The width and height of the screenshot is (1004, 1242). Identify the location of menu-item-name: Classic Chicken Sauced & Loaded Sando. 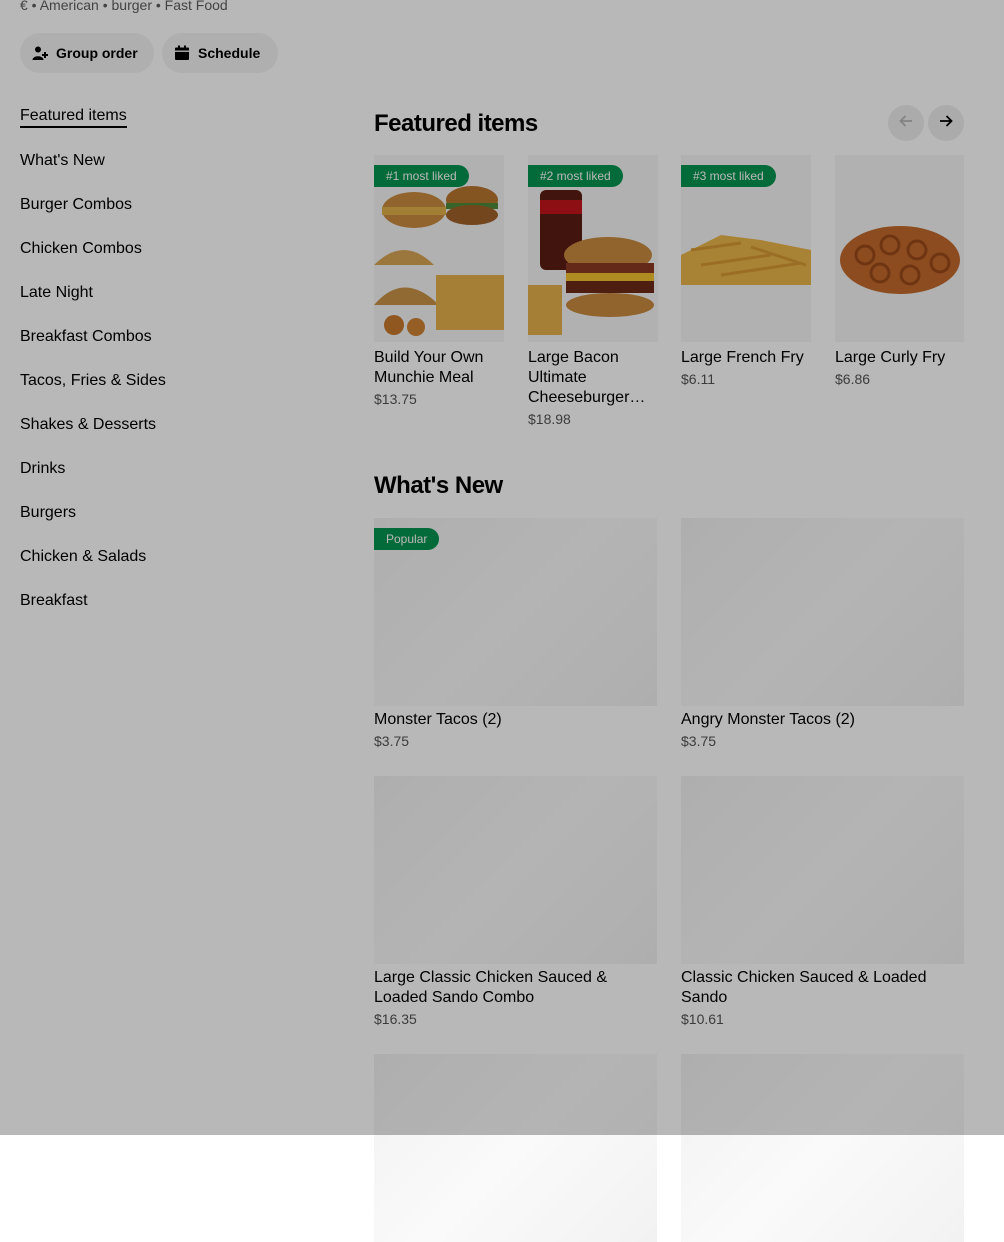
(804, 987).